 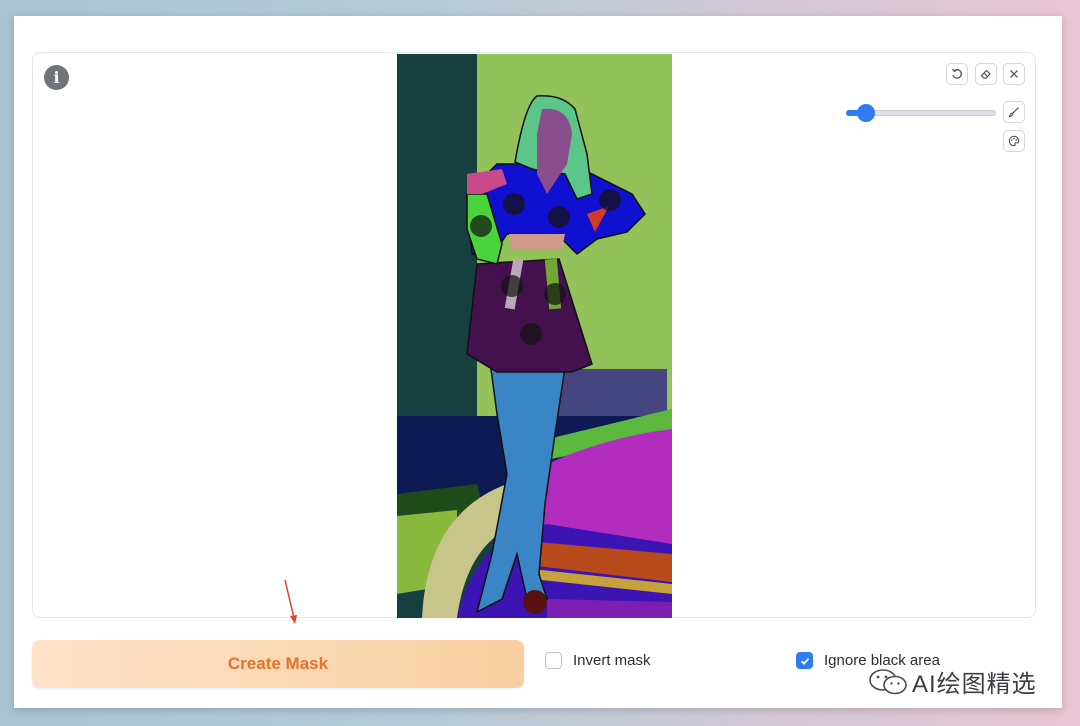 I want to click on eraser-icon, so click(x=985, y=74).